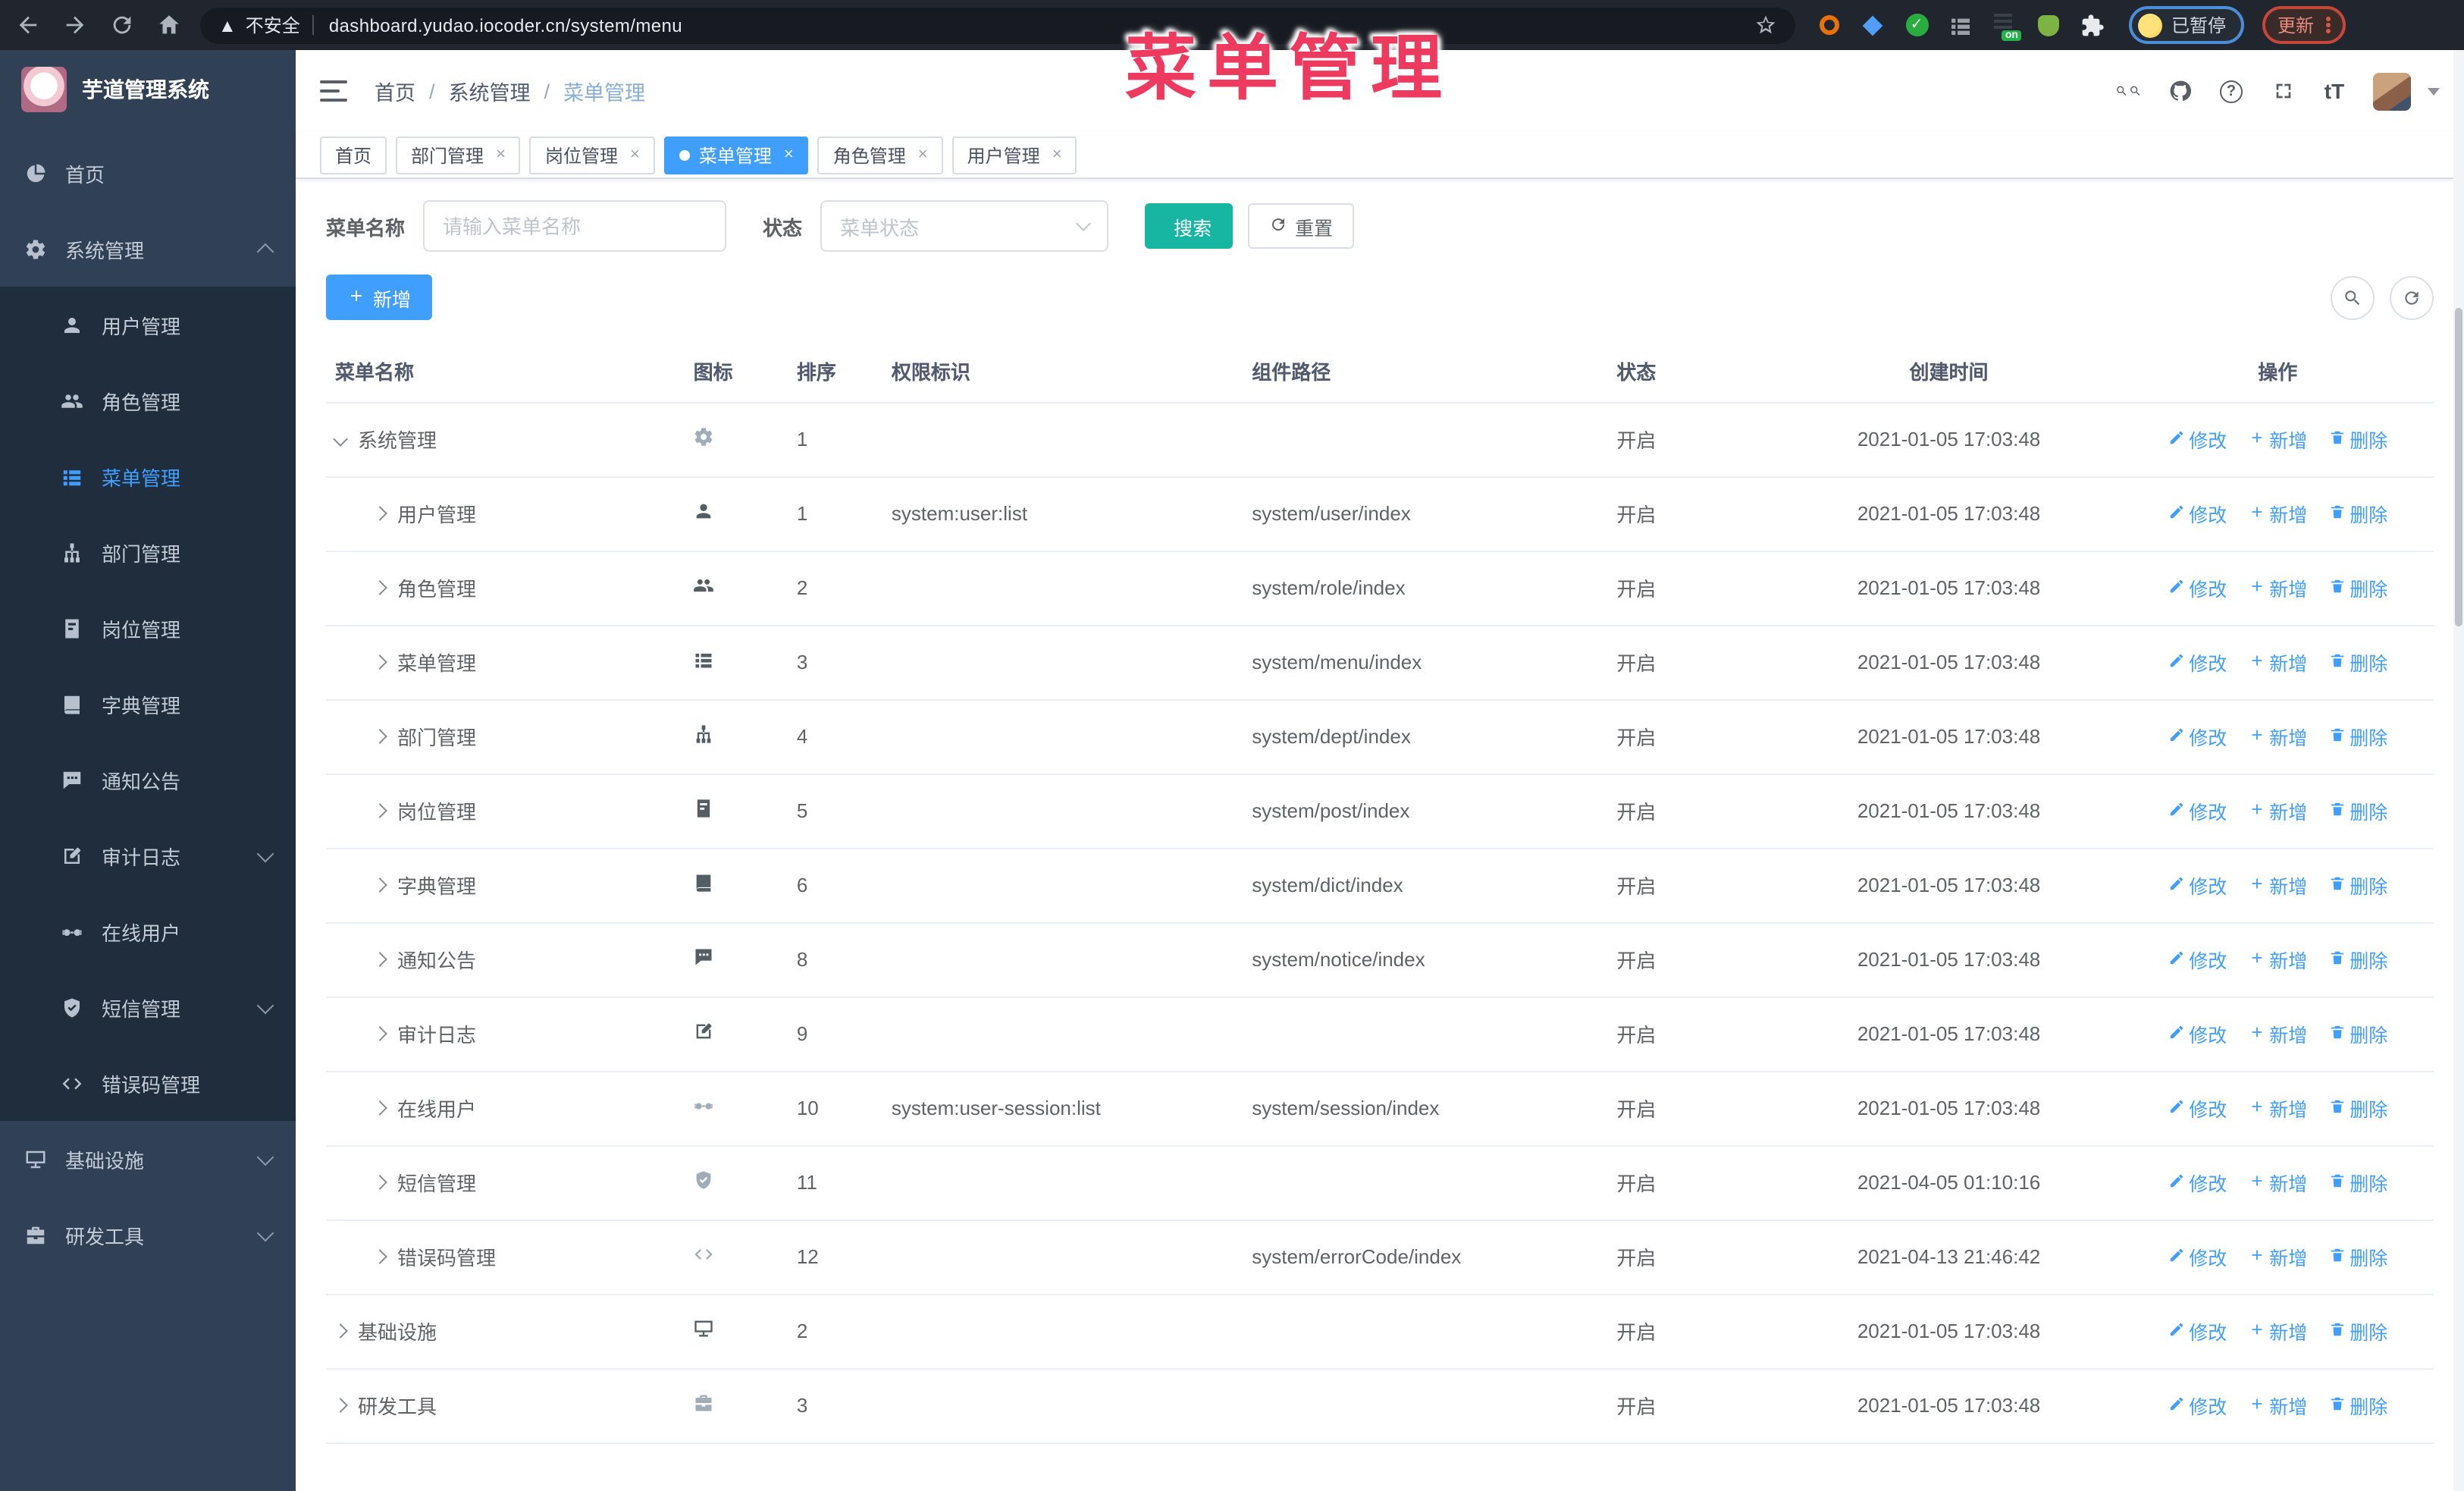 Image resolution: width=2464 pixels, height=1491 pixels. I want to click on tab-首页: 首页, so click(353, 155).